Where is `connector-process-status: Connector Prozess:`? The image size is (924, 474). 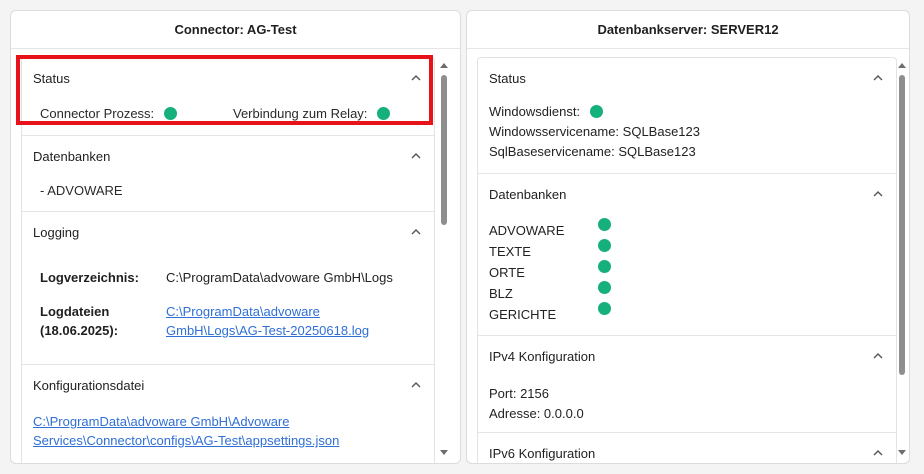
connector-process-status: Connector Prozess: is located at coordinates (108, 113).